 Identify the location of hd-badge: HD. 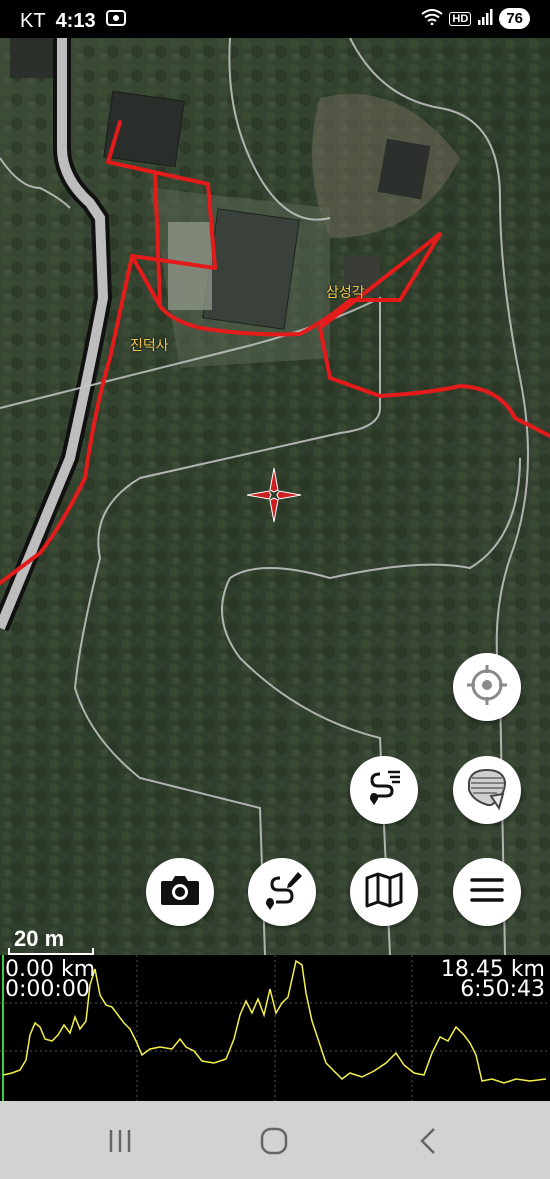
(460, 18).